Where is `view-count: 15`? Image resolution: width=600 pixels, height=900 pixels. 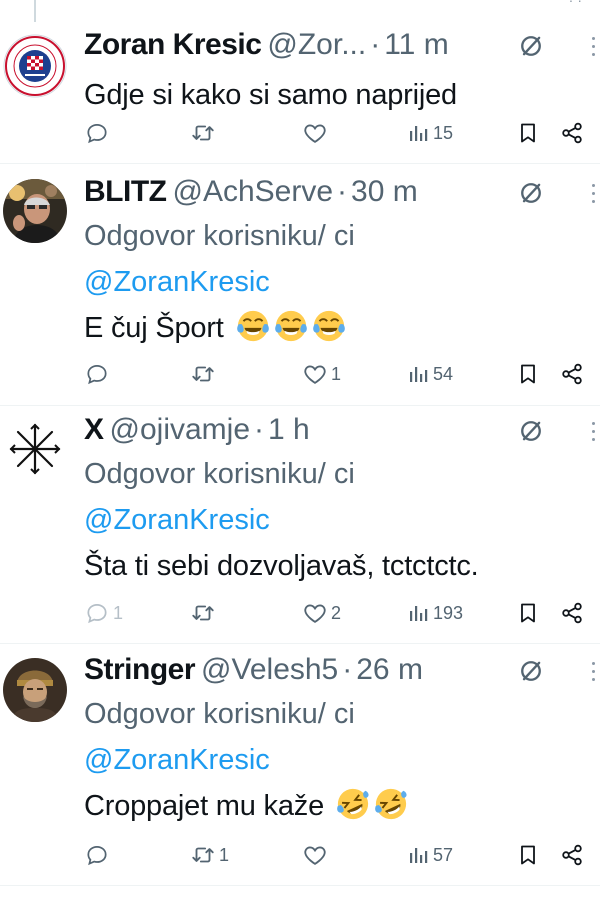
view-count: 15 is located at coordinates (443, 132).